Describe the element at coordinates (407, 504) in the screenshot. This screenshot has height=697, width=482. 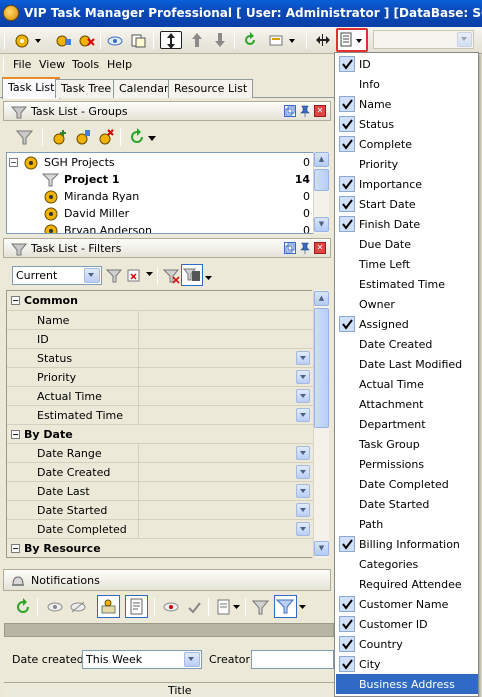
I see `column-menu-item: Date Started` at that location.